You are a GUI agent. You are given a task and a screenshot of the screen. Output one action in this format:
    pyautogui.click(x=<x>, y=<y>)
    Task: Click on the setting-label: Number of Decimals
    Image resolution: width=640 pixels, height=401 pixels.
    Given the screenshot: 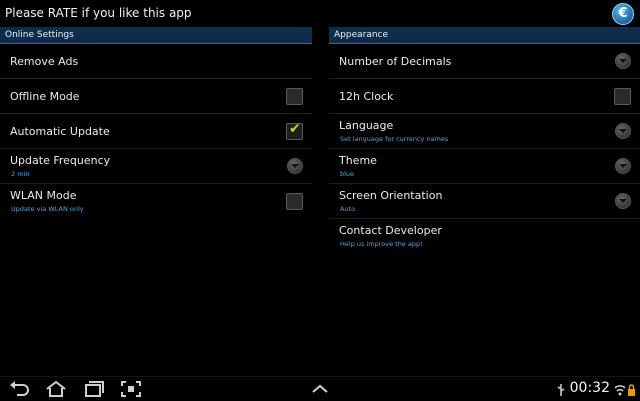 What is the action you would take?
    pyautogui.click(x=395, y=61)
    